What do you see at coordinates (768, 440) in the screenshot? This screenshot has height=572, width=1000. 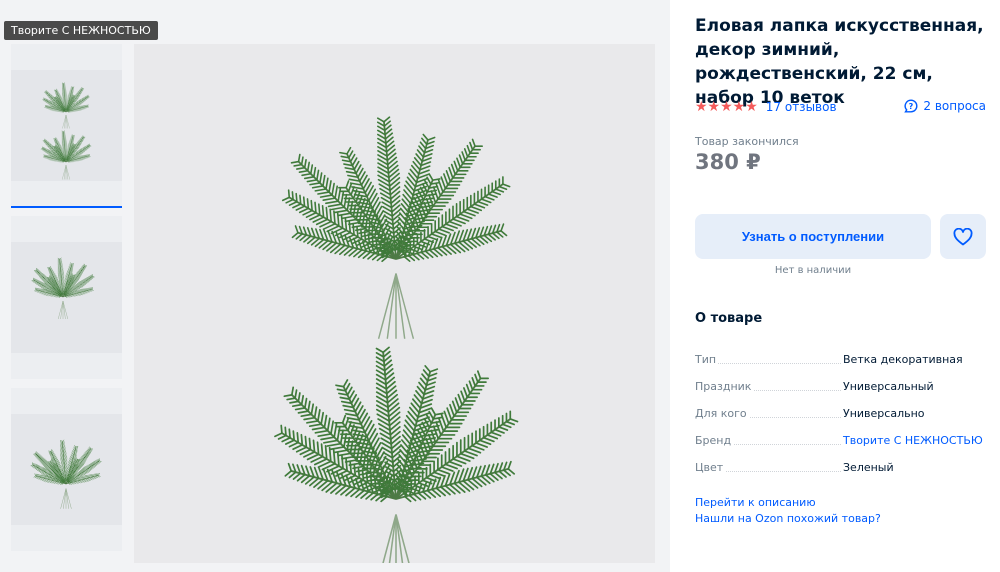 I see `property-key: Бренд` at bounding box center [768, 440].